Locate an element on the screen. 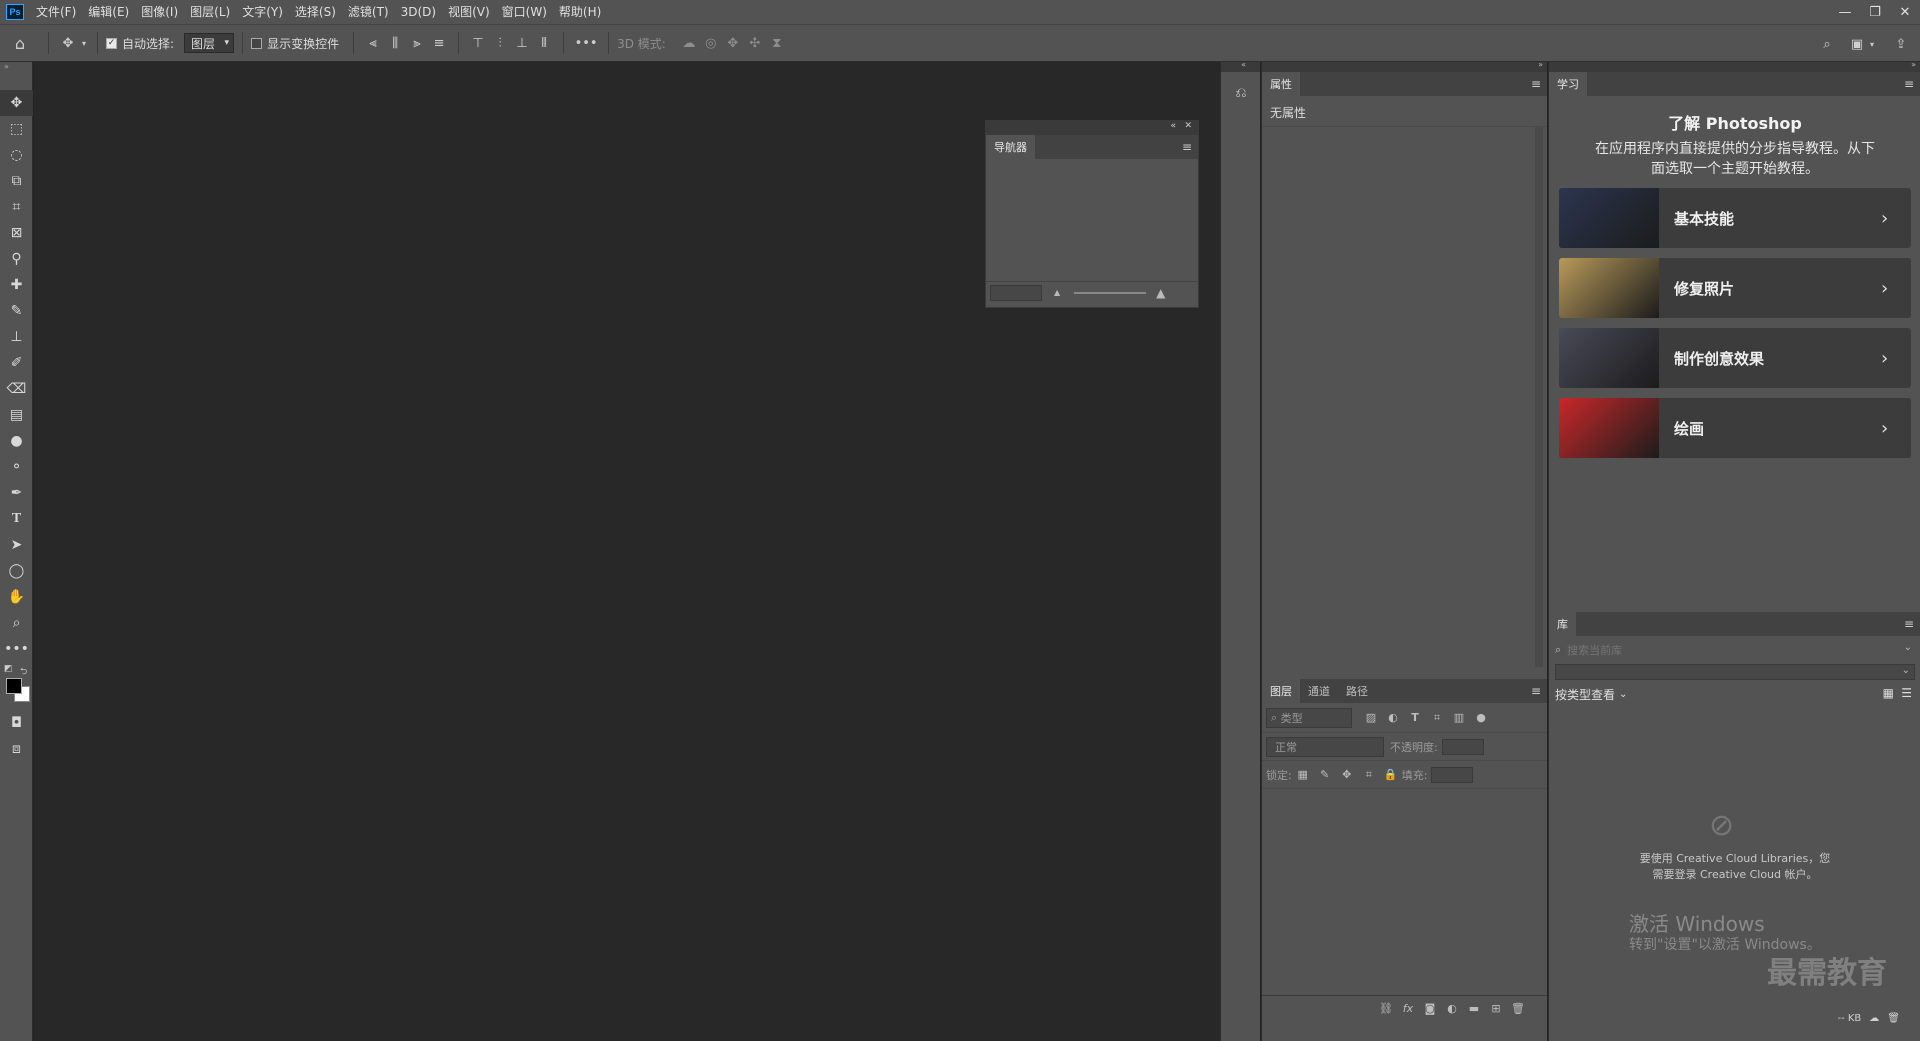  lock-position-icon: ✥ is located at coordinates (1347, 775).